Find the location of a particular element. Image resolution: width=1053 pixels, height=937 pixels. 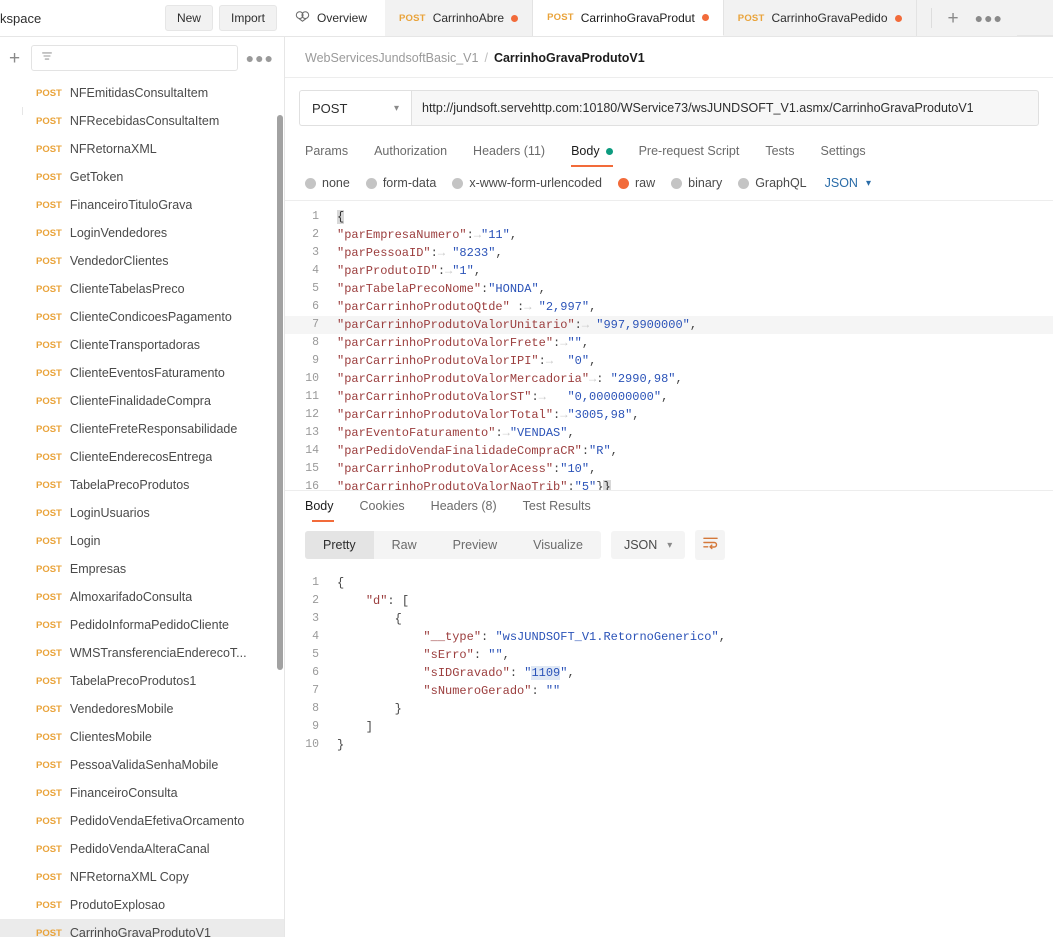

breadcrumb-collection: WebServicesJundsoftBasic_V1 is located at coordinates (391, 58).